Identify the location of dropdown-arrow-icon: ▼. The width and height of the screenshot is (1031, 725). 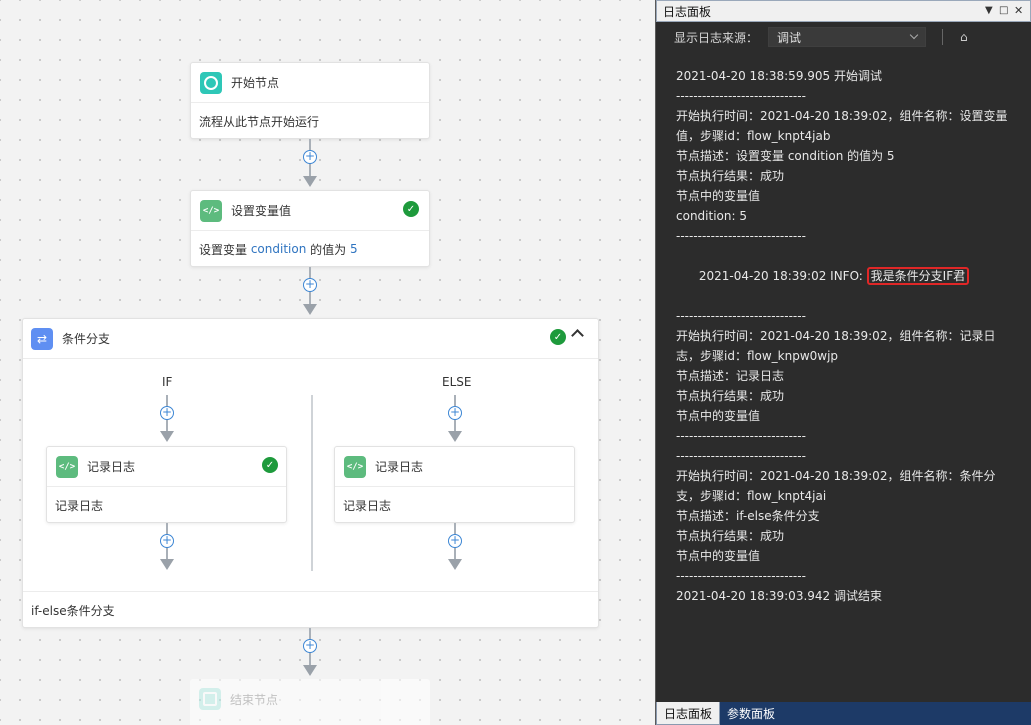
(989, 10).